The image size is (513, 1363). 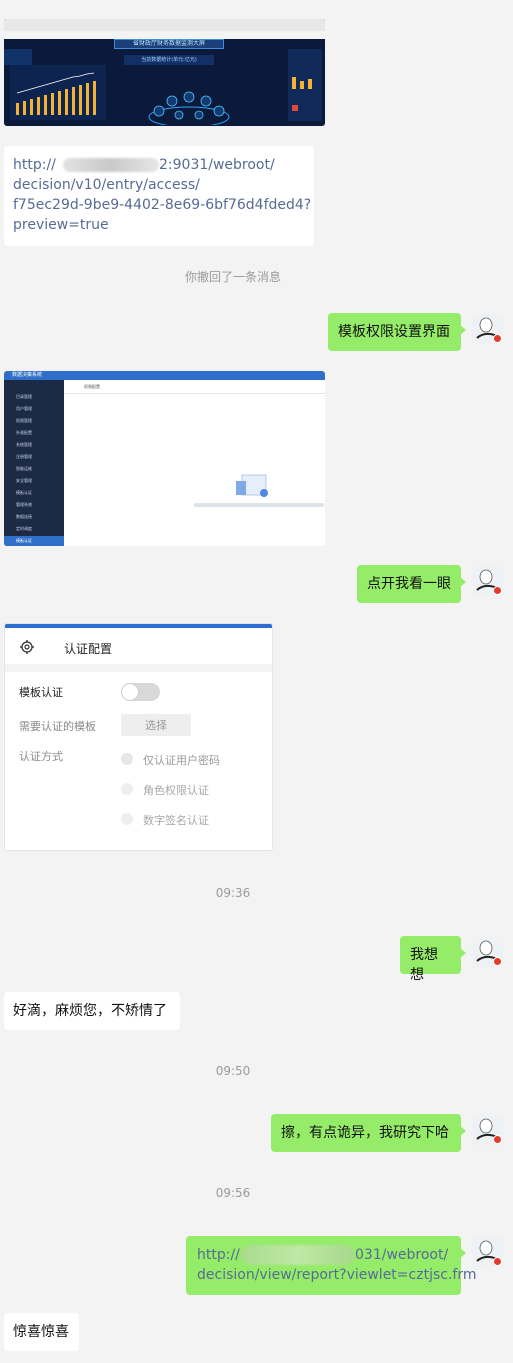 I want to click on message-weird: 擦，有点诡异，我研究下哈, so click(x=368, y=1133).